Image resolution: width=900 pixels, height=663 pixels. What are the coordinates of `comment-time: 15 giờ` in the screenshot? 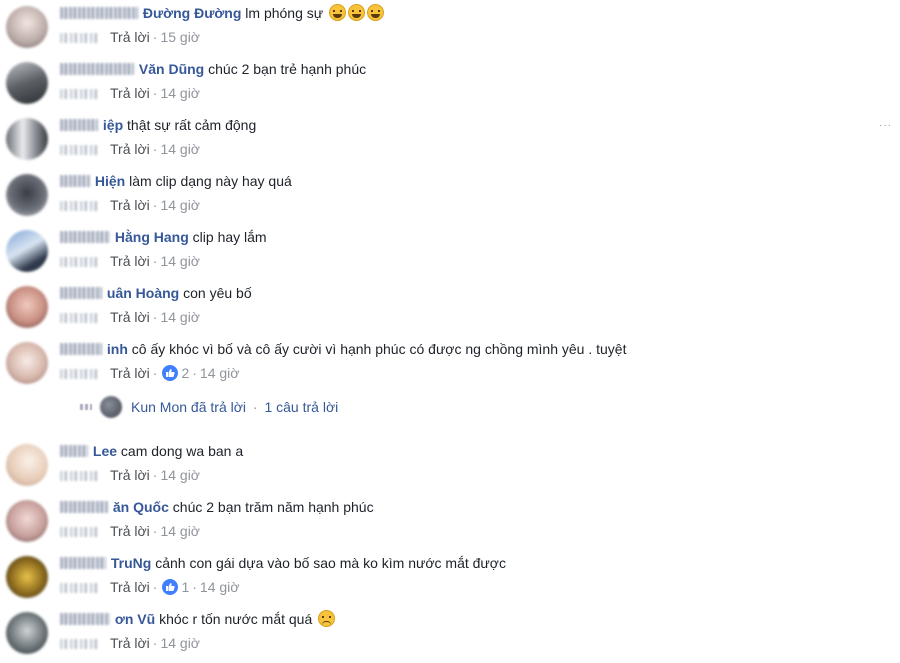 It's located at (180, 37).